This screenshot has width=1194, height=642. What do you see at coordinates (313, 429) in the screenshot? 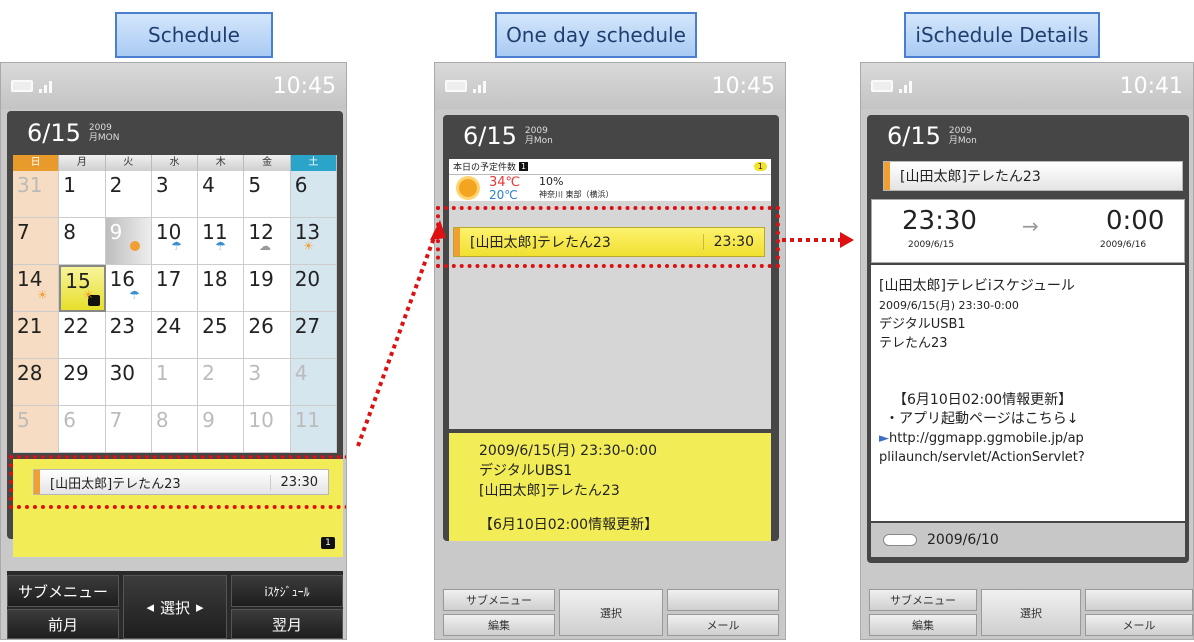
I see `calendar-day: 11` at bounding box center [313, 429].